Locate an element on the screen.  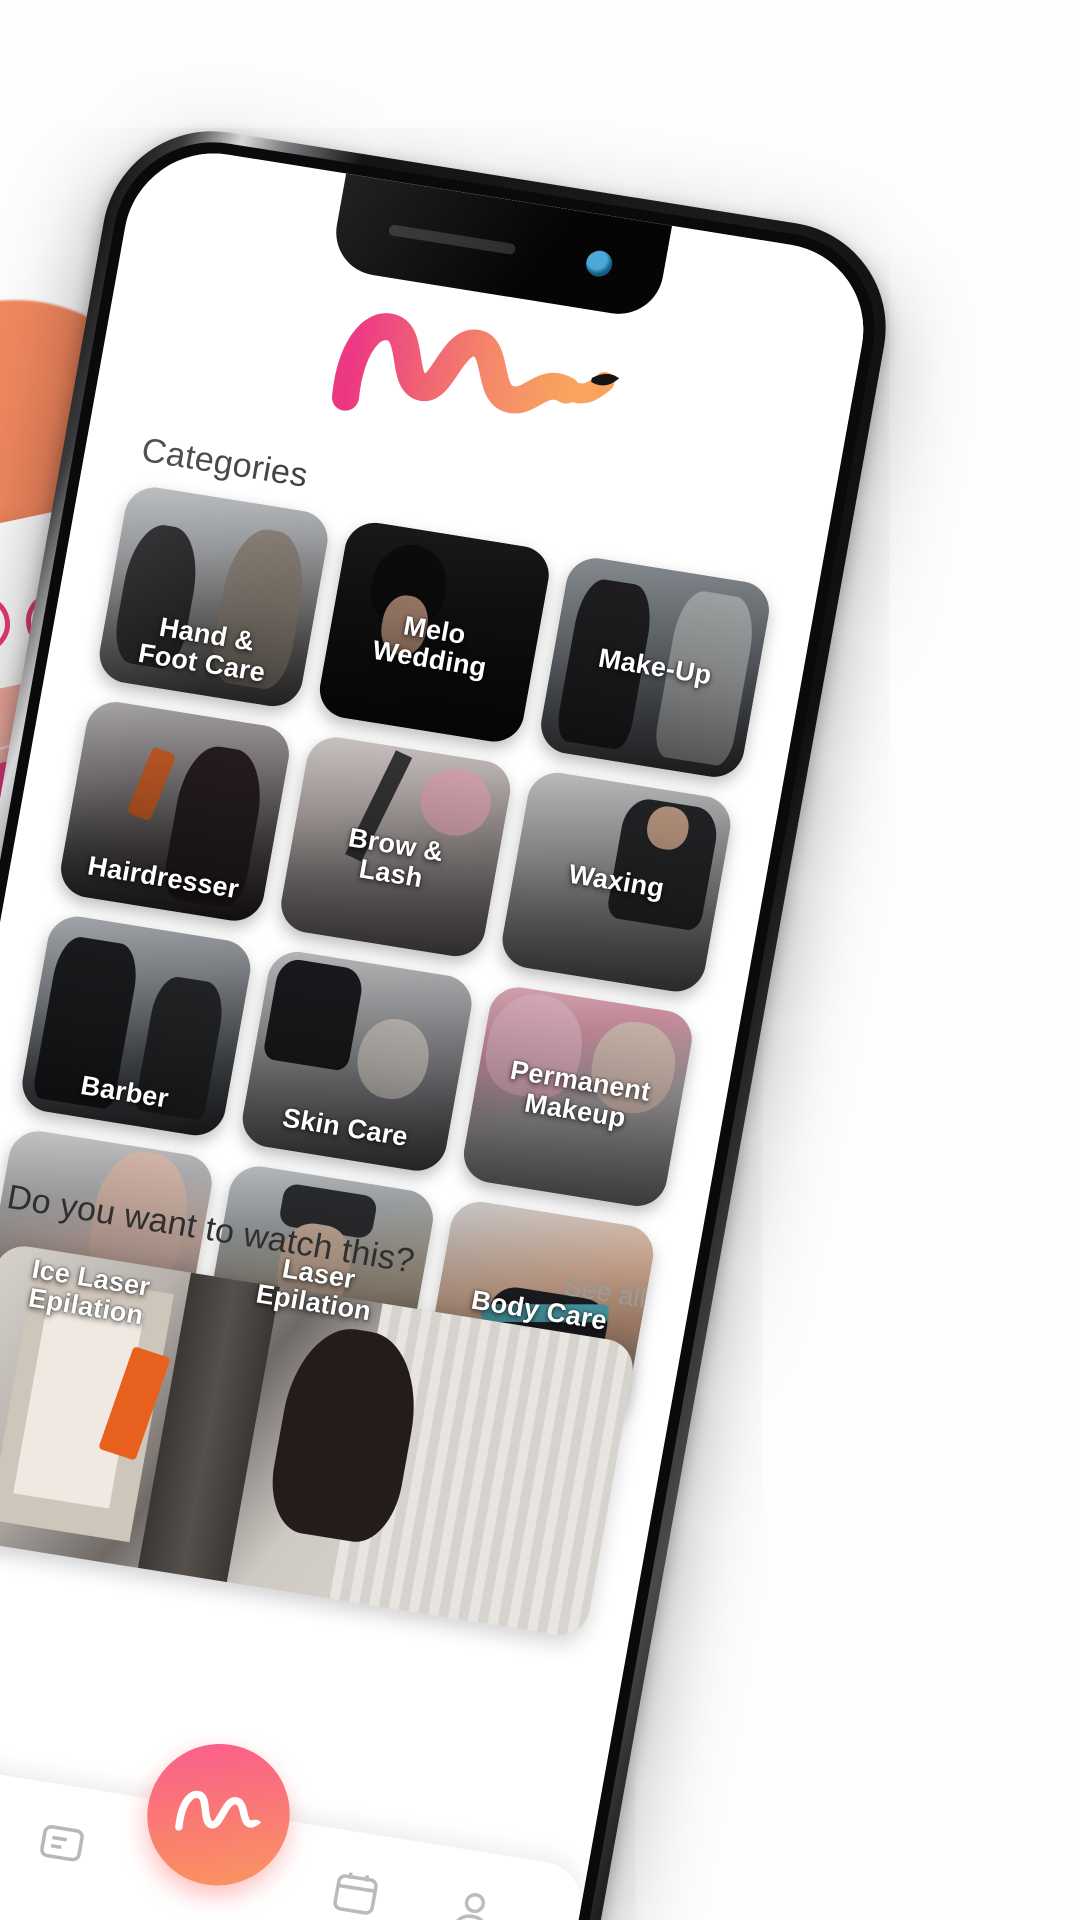
category-tile-melo-wedding: Melo Wedding is located at coordinates (434, 632).